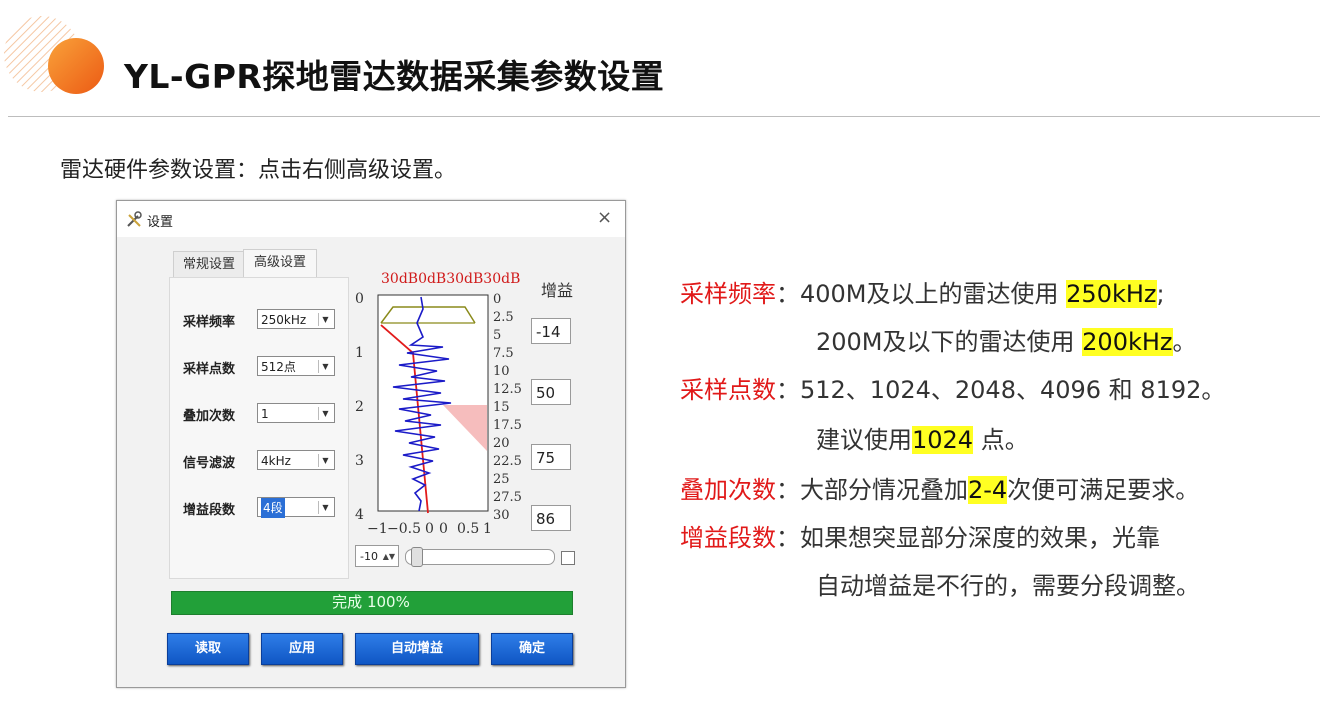 Image resolution: width=1320 pixels, height=726 pixels. I want to click on bottom-axis-tick: −0.5, so click(404, 529).